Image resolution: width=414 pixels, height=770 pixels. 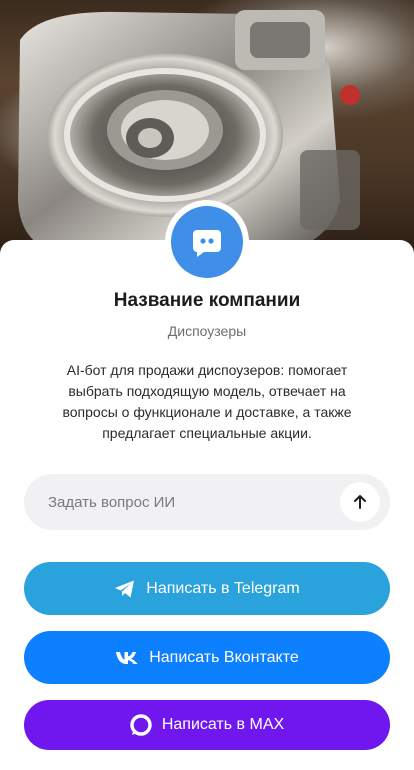 I want to click on write-vk-button: Написать Вконтакте, so click(x=207, y=657).